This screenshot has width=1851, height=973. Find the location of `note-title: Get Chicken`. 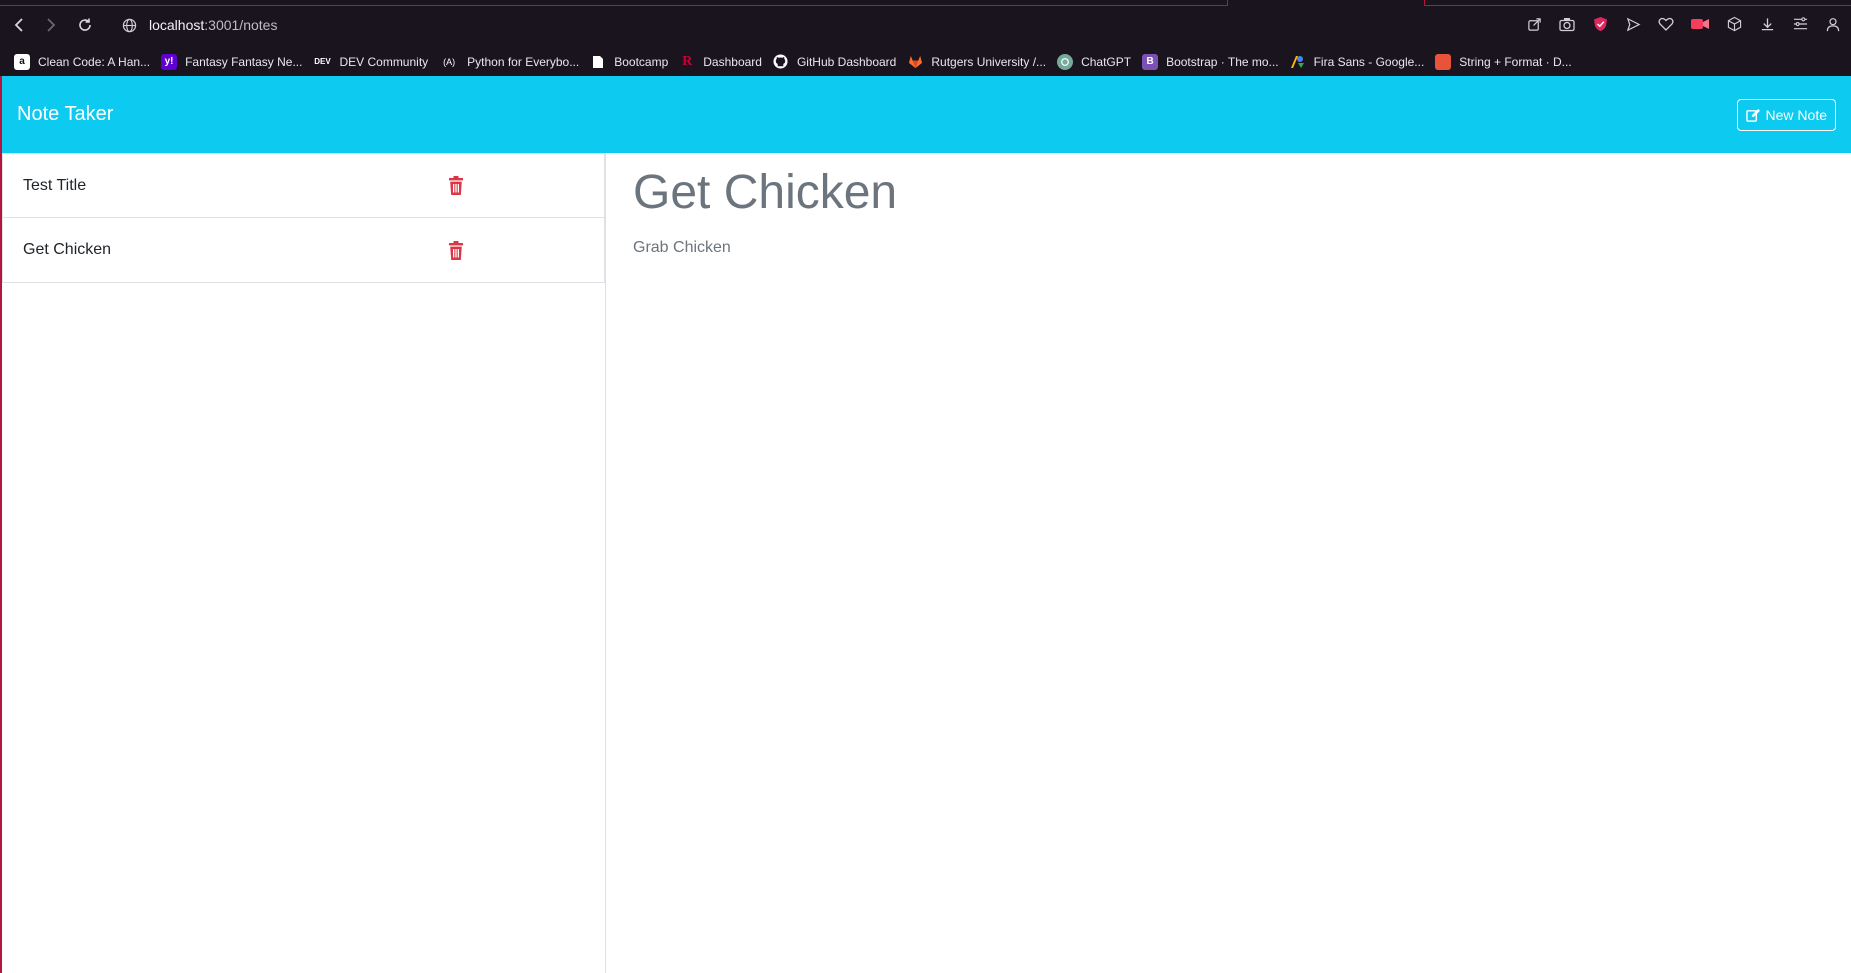

note-title: Get Chicken is located at coordinates (67, 249).